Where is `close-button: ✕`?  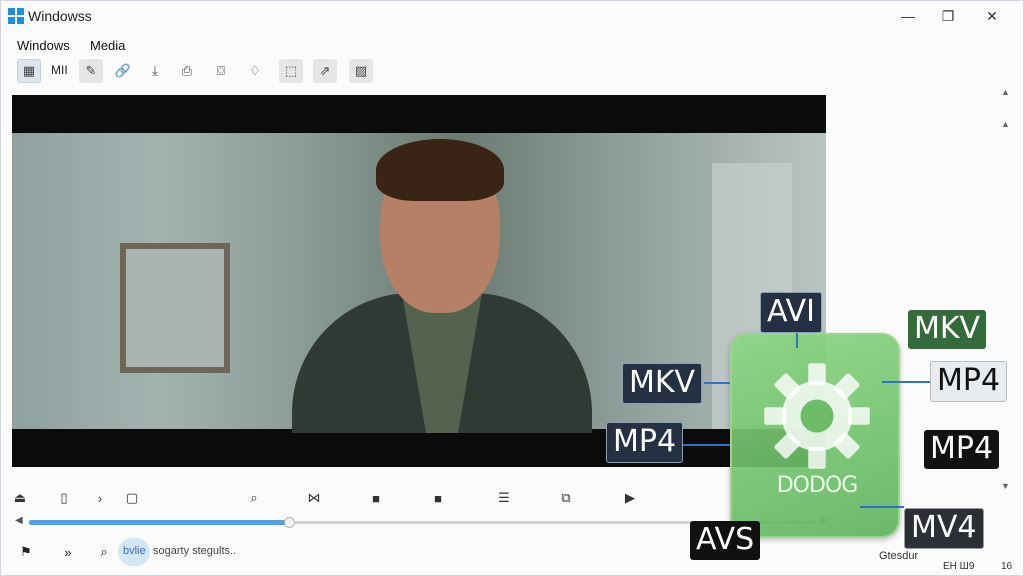 close-button: ✕ is located at coordinates (992, 16).